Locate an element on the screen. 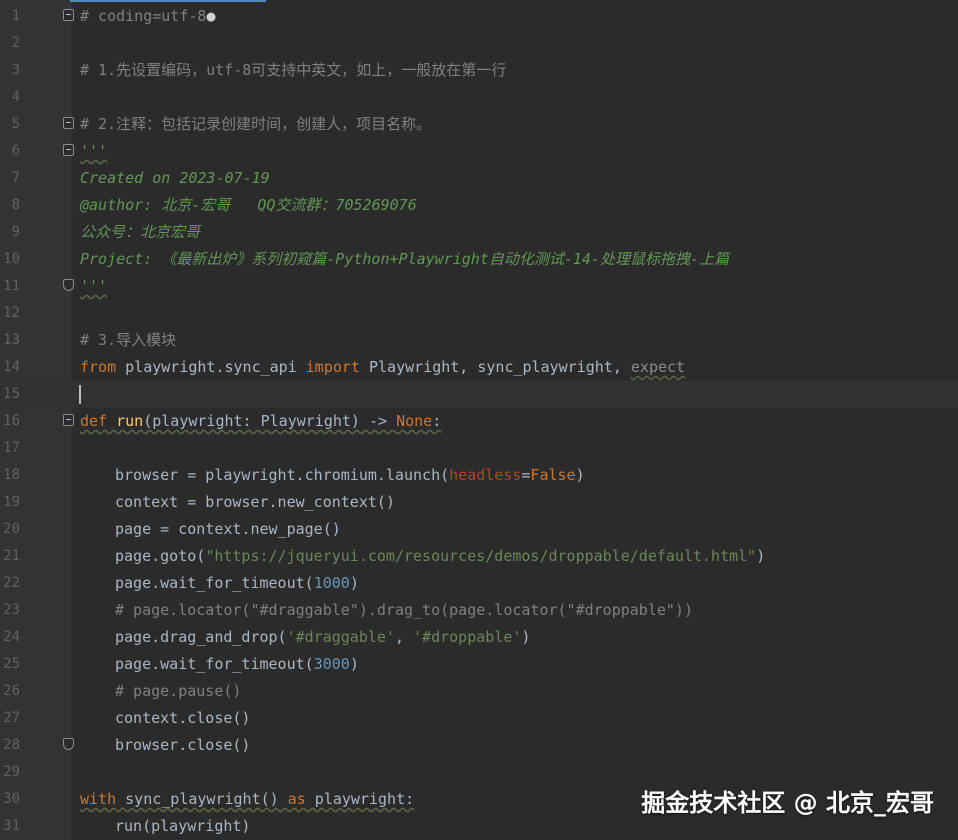  code-text: # 2.注释：包括记录创建时间，创建人，项目名称。 is located at coordinates (256, 124).